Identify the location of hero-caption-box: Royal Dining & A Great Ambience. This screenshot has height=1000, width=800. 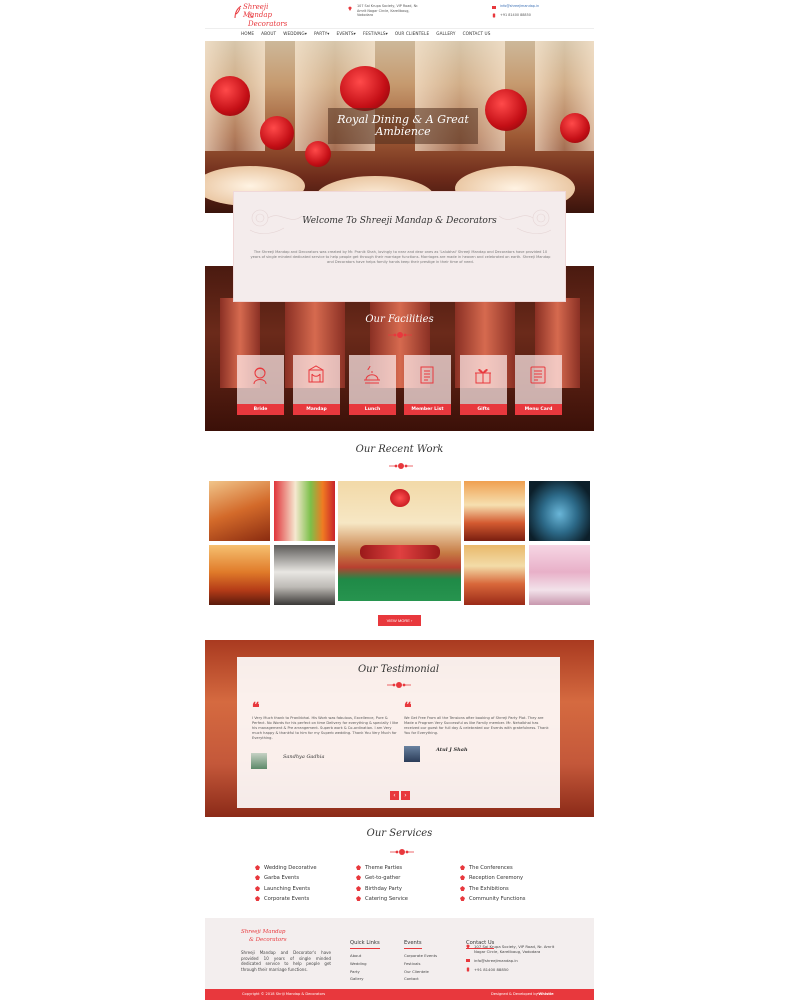
(403, 126).